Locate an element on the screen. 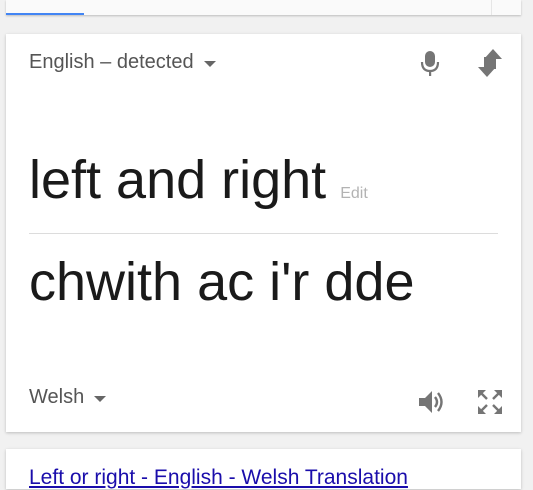 The image size is (533, 490). source-text: left and right is located at coordinates (178, 180).